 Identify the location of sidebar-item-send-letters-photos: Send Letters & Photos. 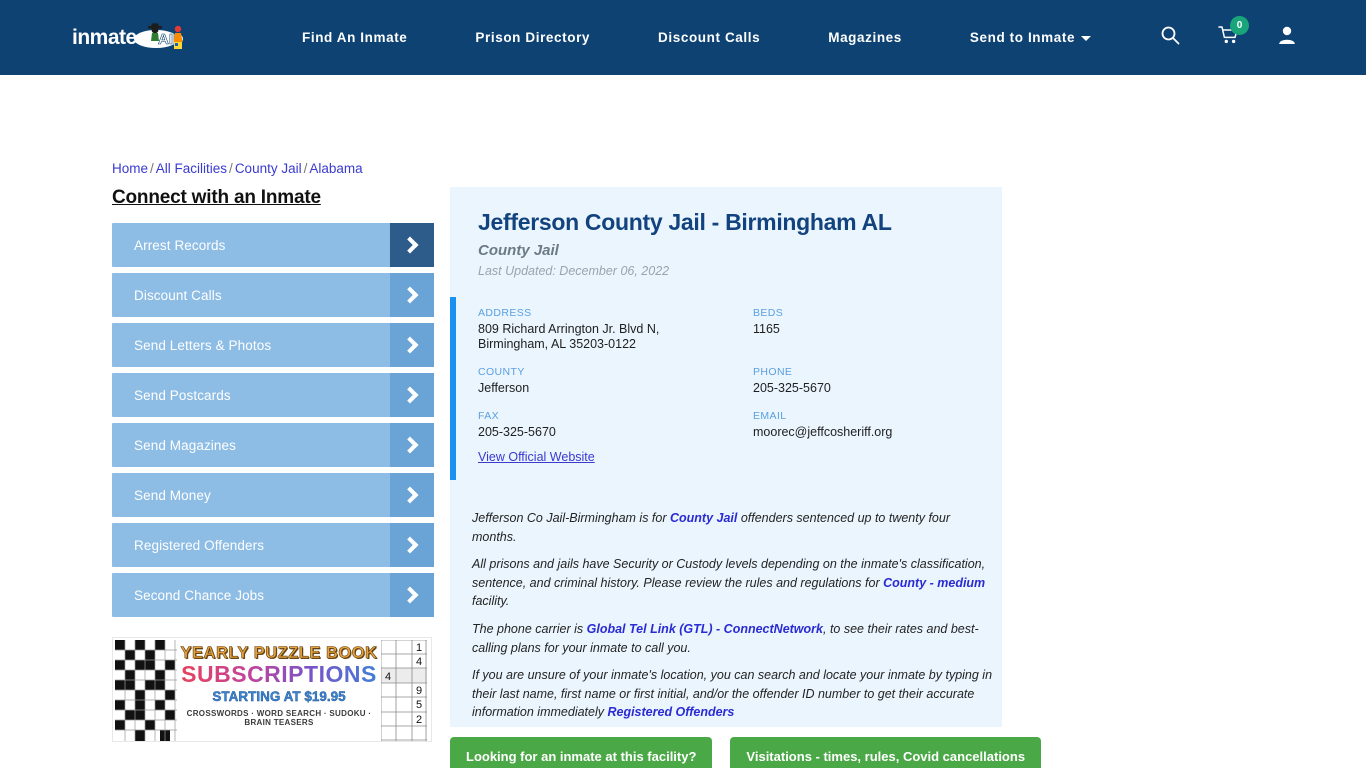
(273, 345).